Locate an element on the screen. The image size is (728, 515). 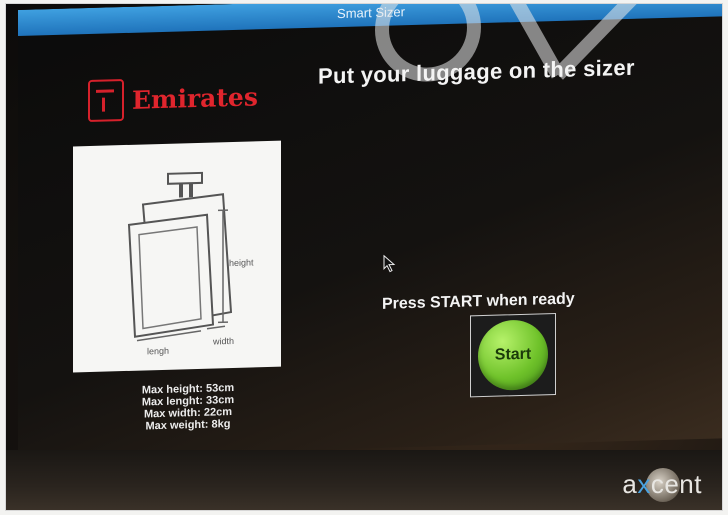
start-button-frame: Start is located at coordinates (513, 355).